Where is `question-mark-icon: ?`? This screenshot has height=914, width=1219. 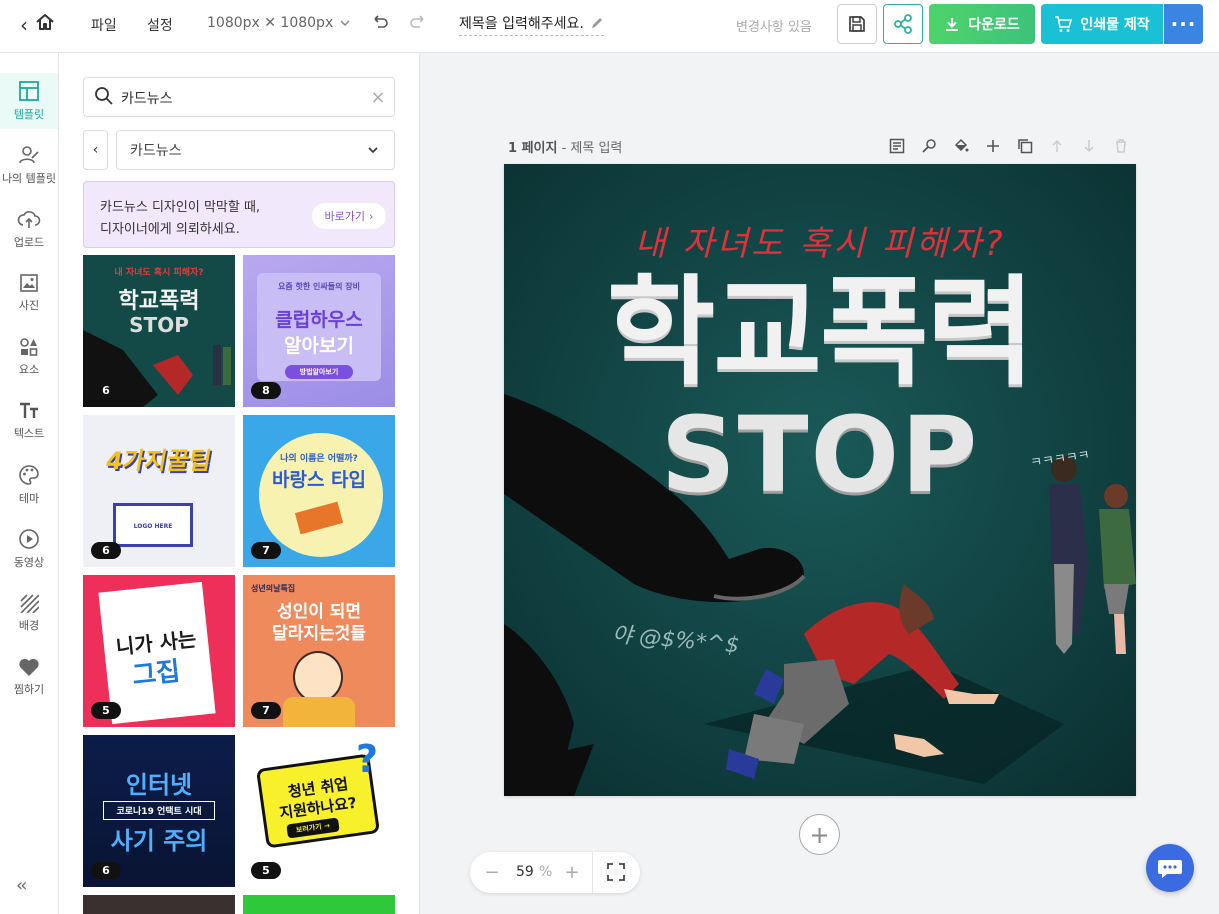
question-mark-icon: ? is located at coordinates (367, 759).